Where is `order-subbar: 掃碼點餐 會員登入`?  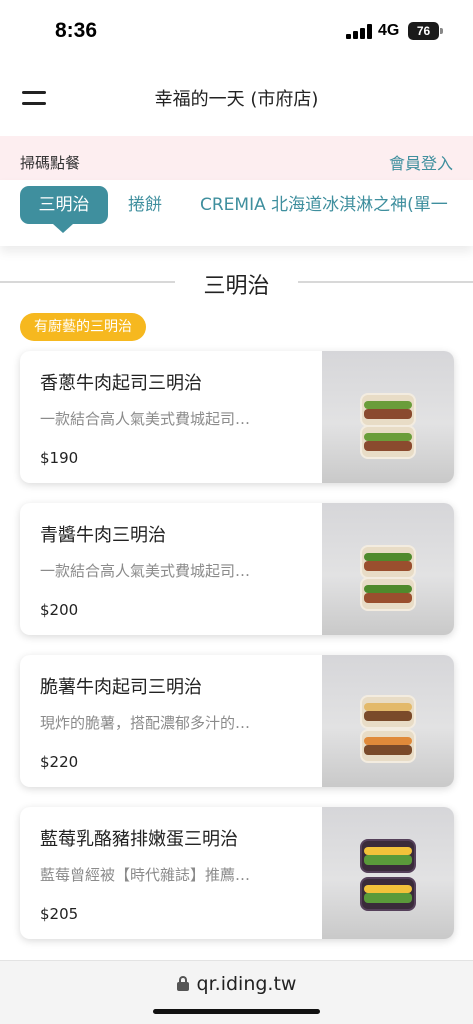 order-subbar: 掃碼點餐 會員登入 is located at coordinates (236, 158).